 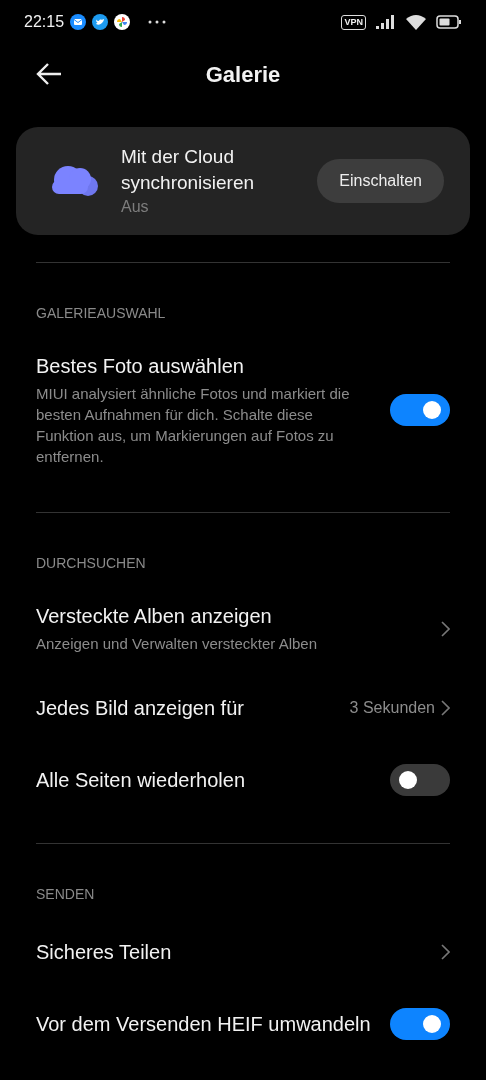 What do you see at coordinates (65, 894) in the screenshot?
I see `section-header: SENDEN` at bounding box center [65, 894].